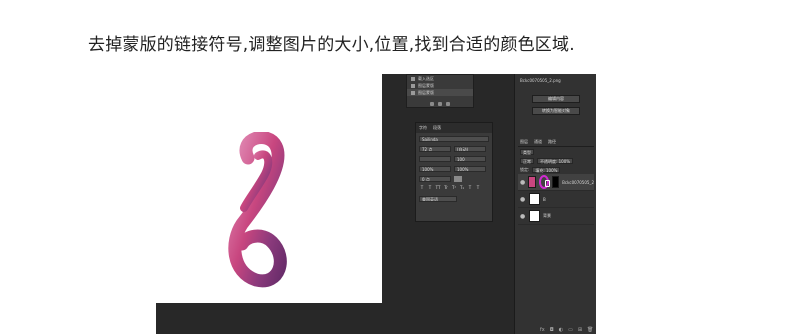 This screenshot has width=800, height=334. I want to click on properties-filename: Bckc0070505_2.png, so click(540, 80).